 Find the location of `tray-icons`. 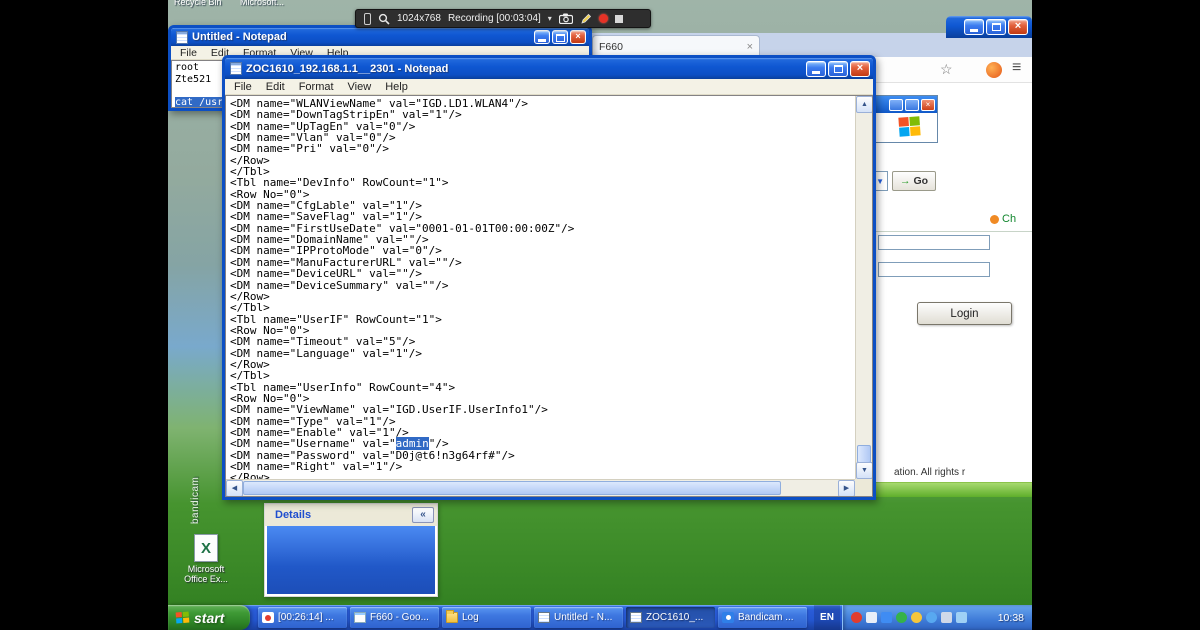

tray-icons is located at coordinates (909, 617).